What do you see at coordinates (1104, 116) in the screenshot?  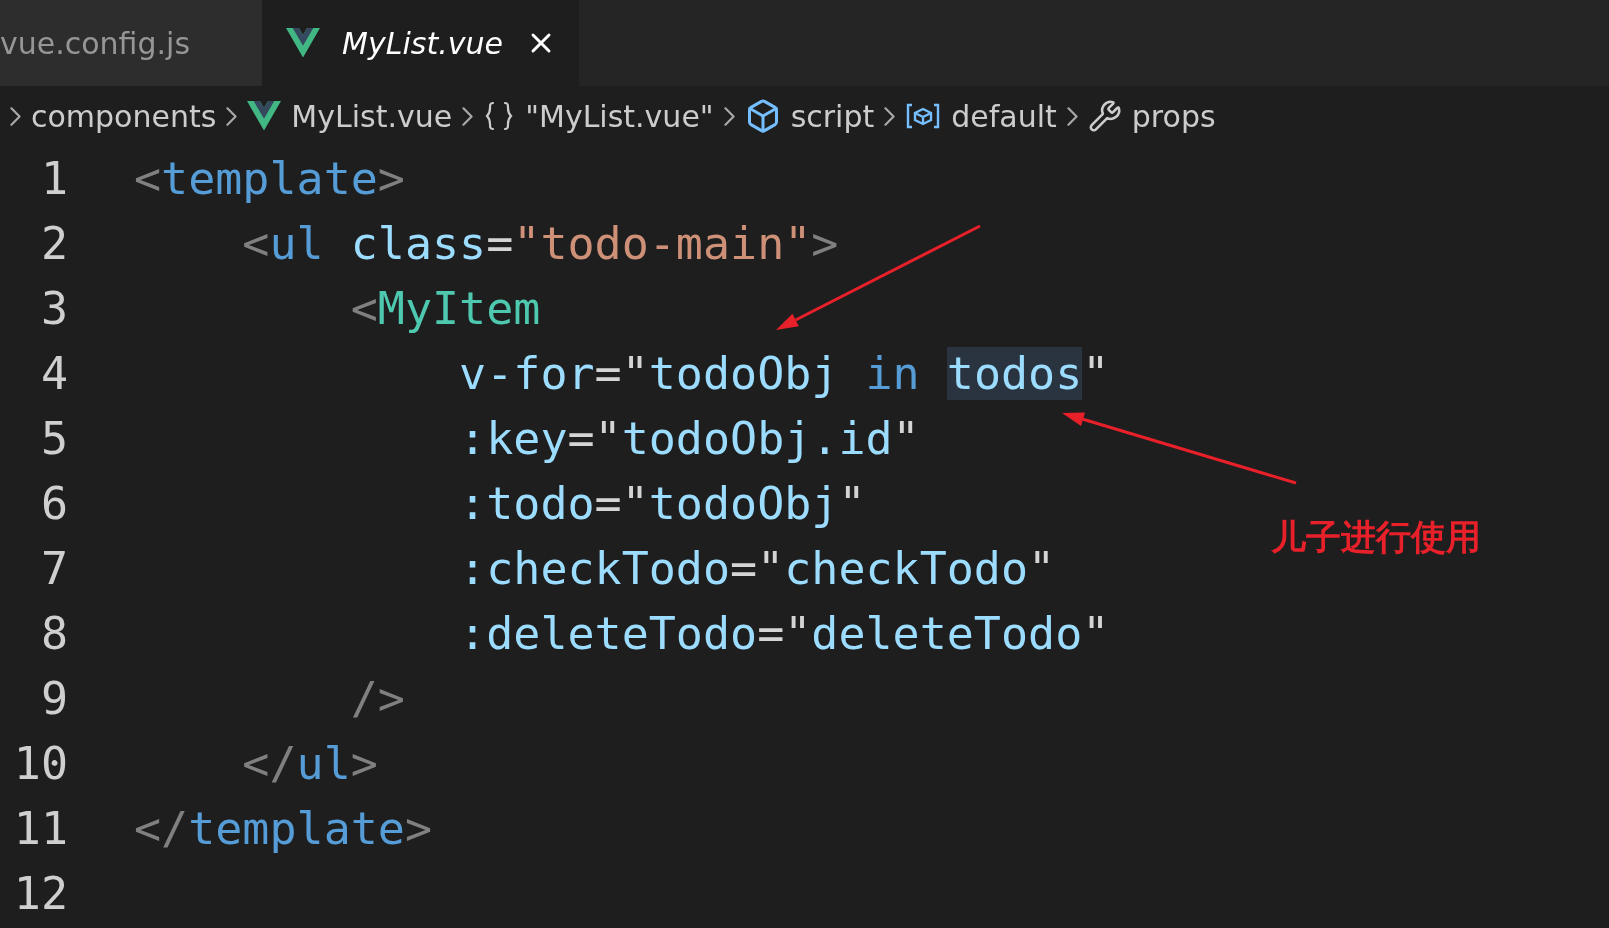 I see `wrench-icon` at bounding box center [1104, 116].